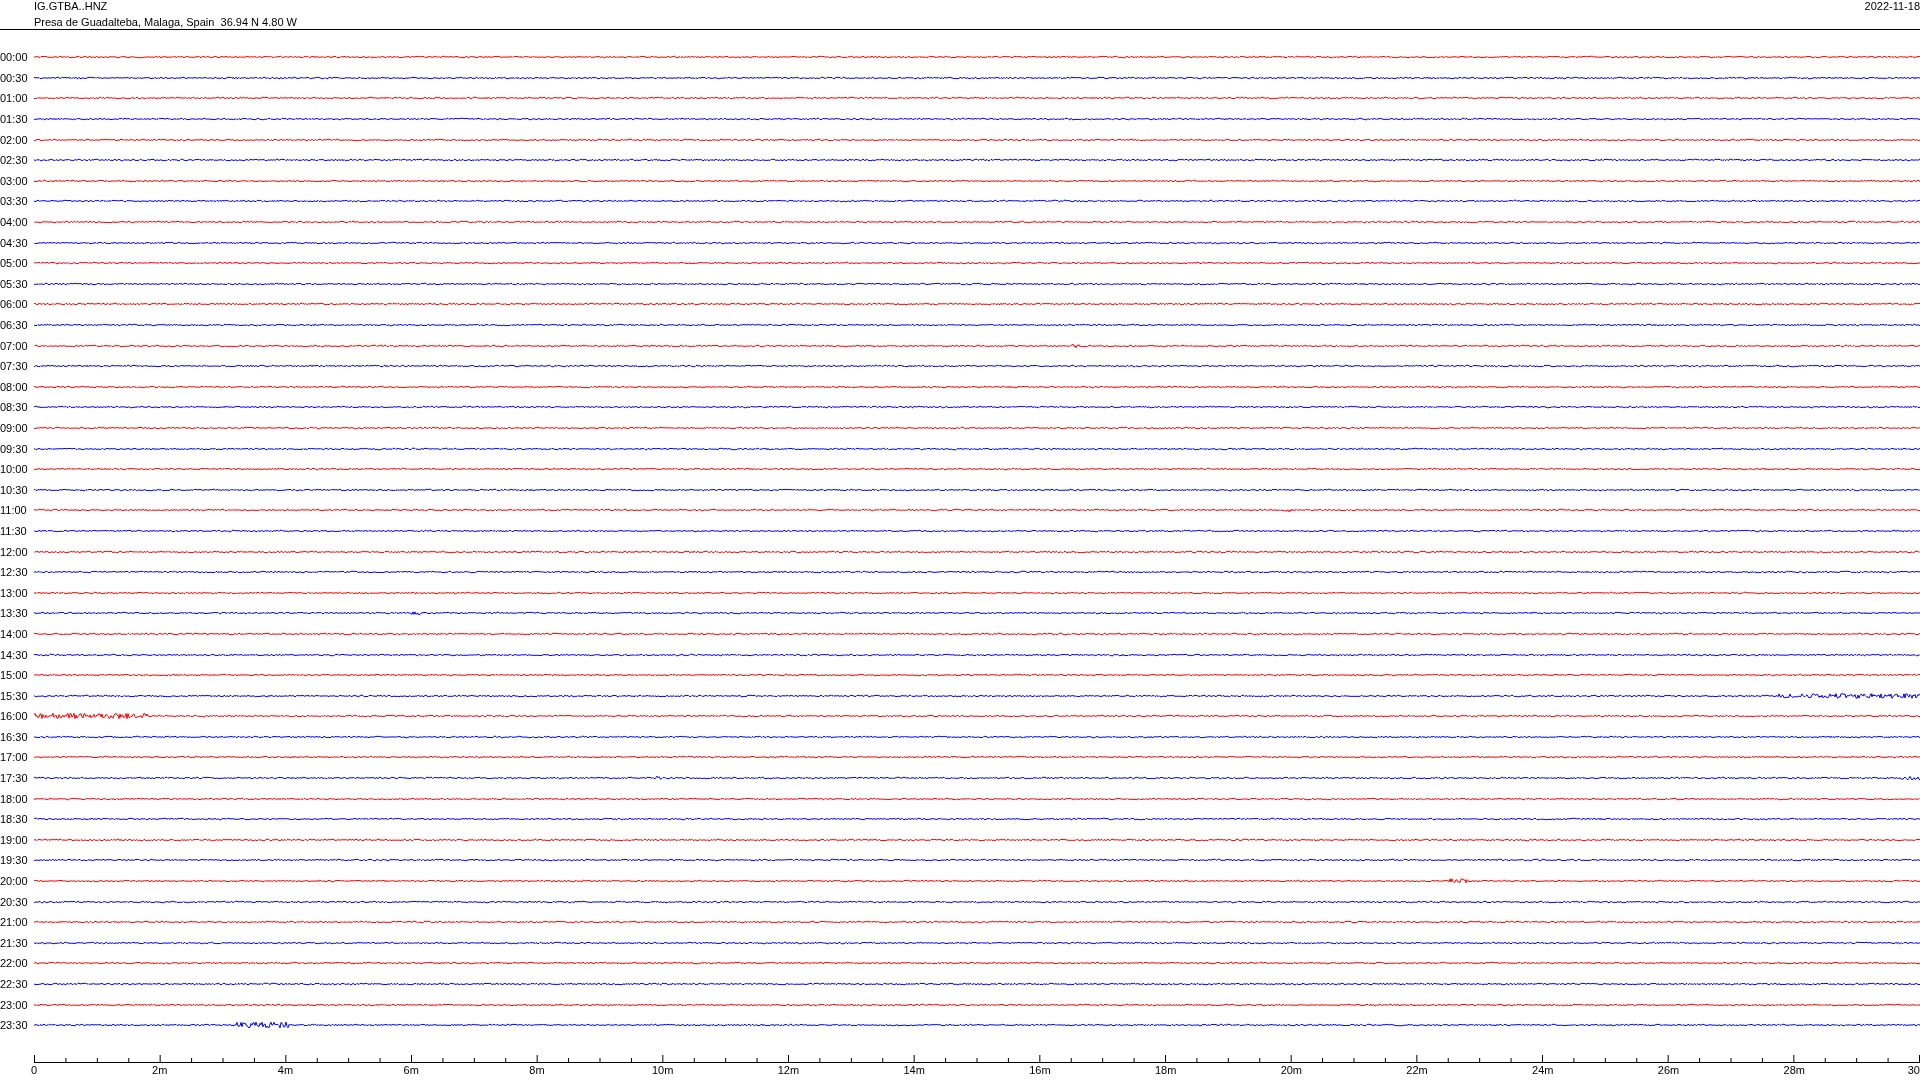 This screenshot has height=1080, width=1920. Describe the element at coordinates (14, 325) in the screenshot. I see `time-label: 06:30` at that location.